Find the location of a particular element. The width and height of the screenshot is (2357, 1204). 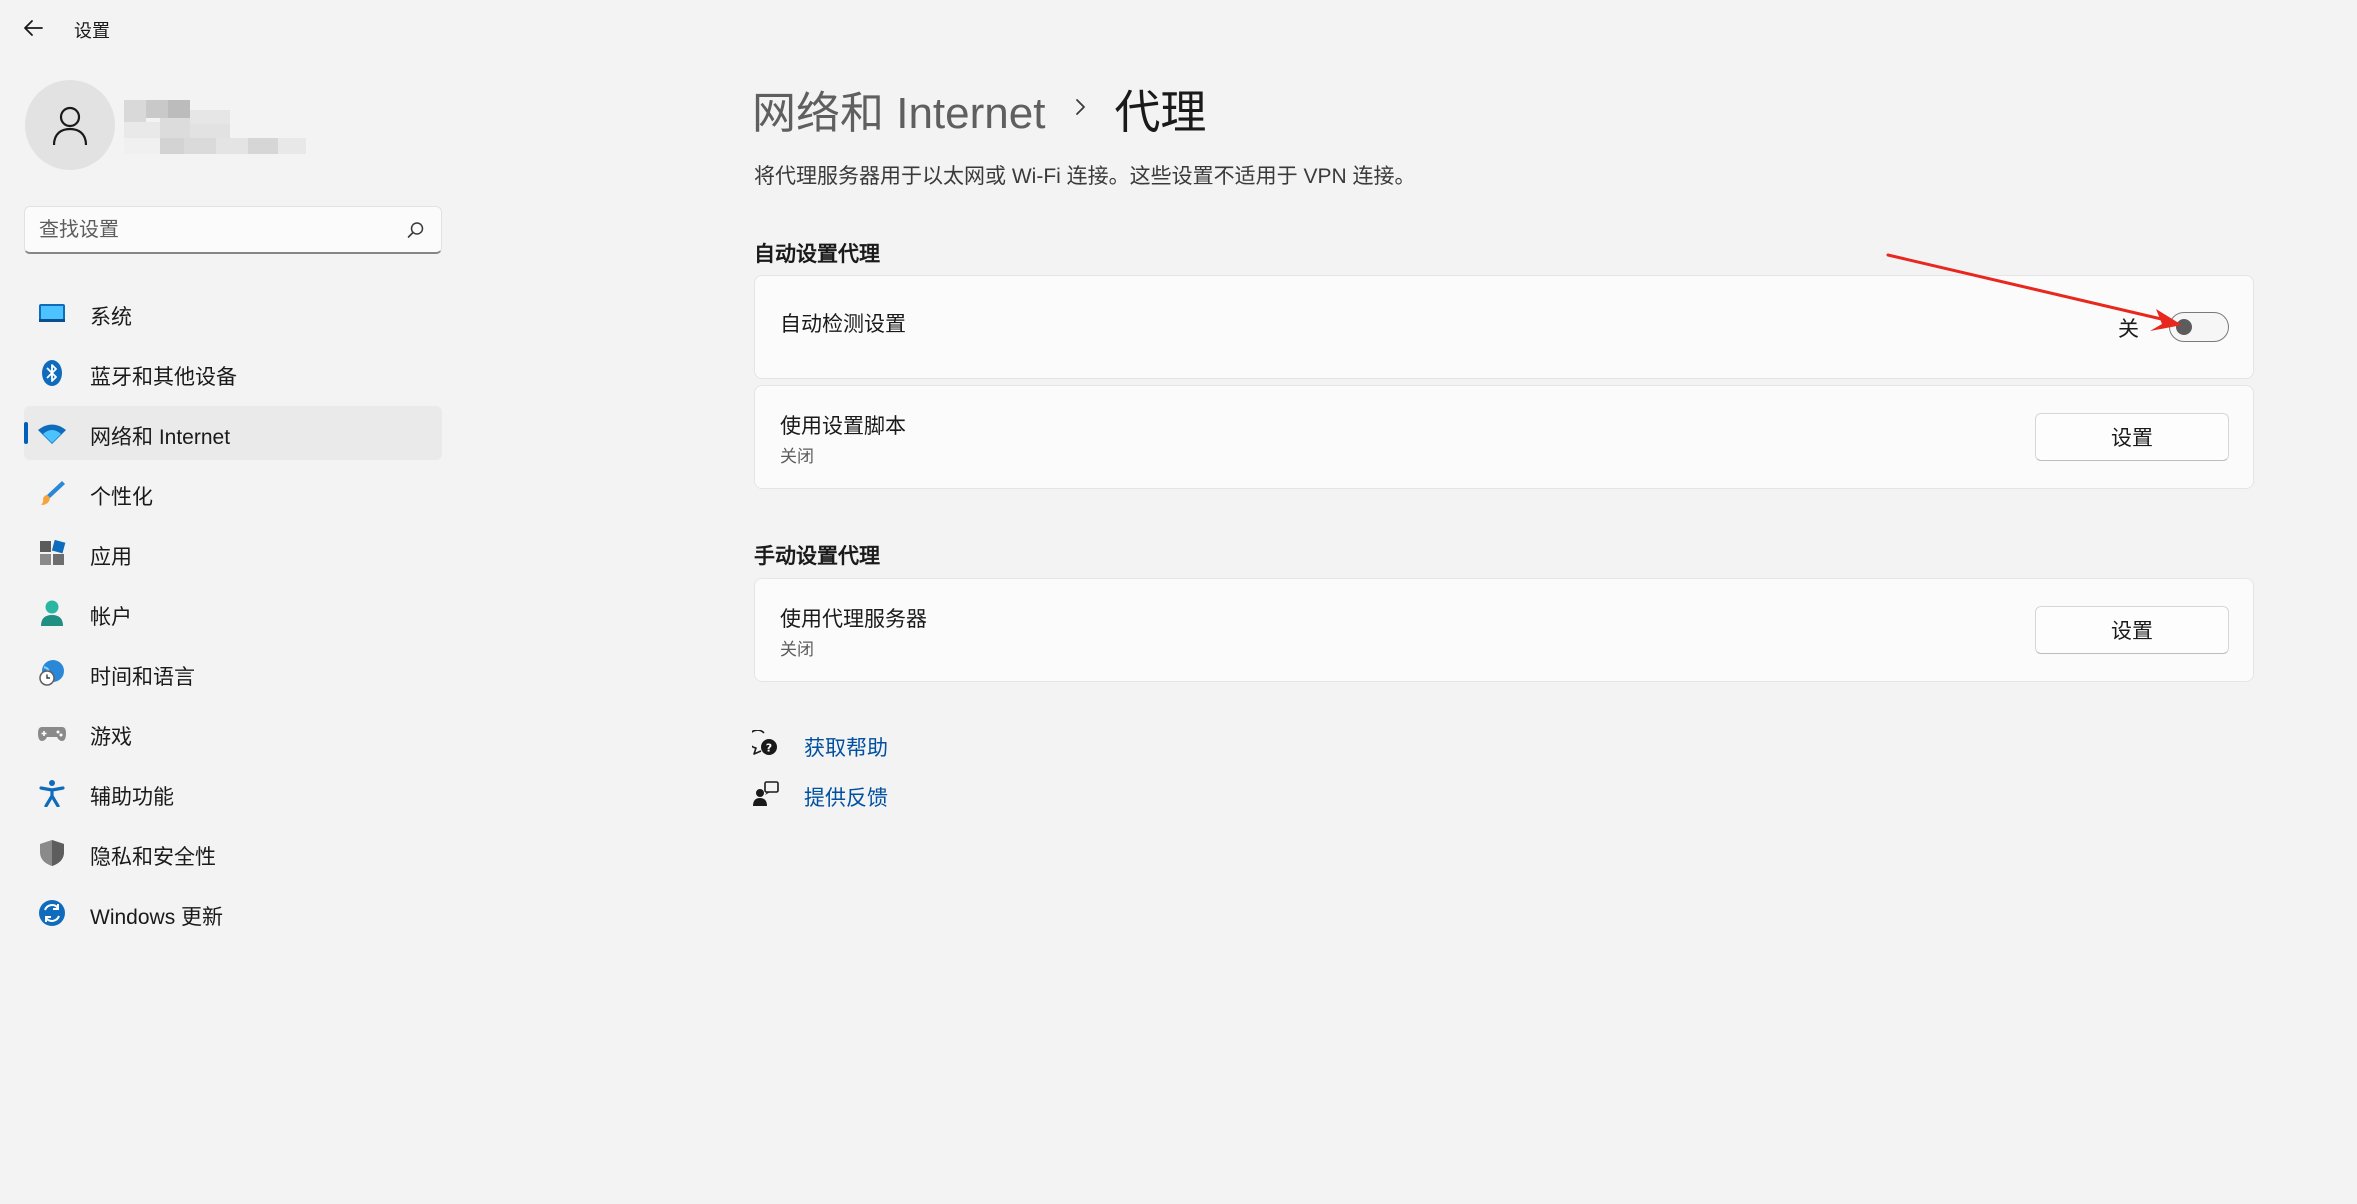

section-title-auto: 自动设置代理 is located at coordinates (817, 254).